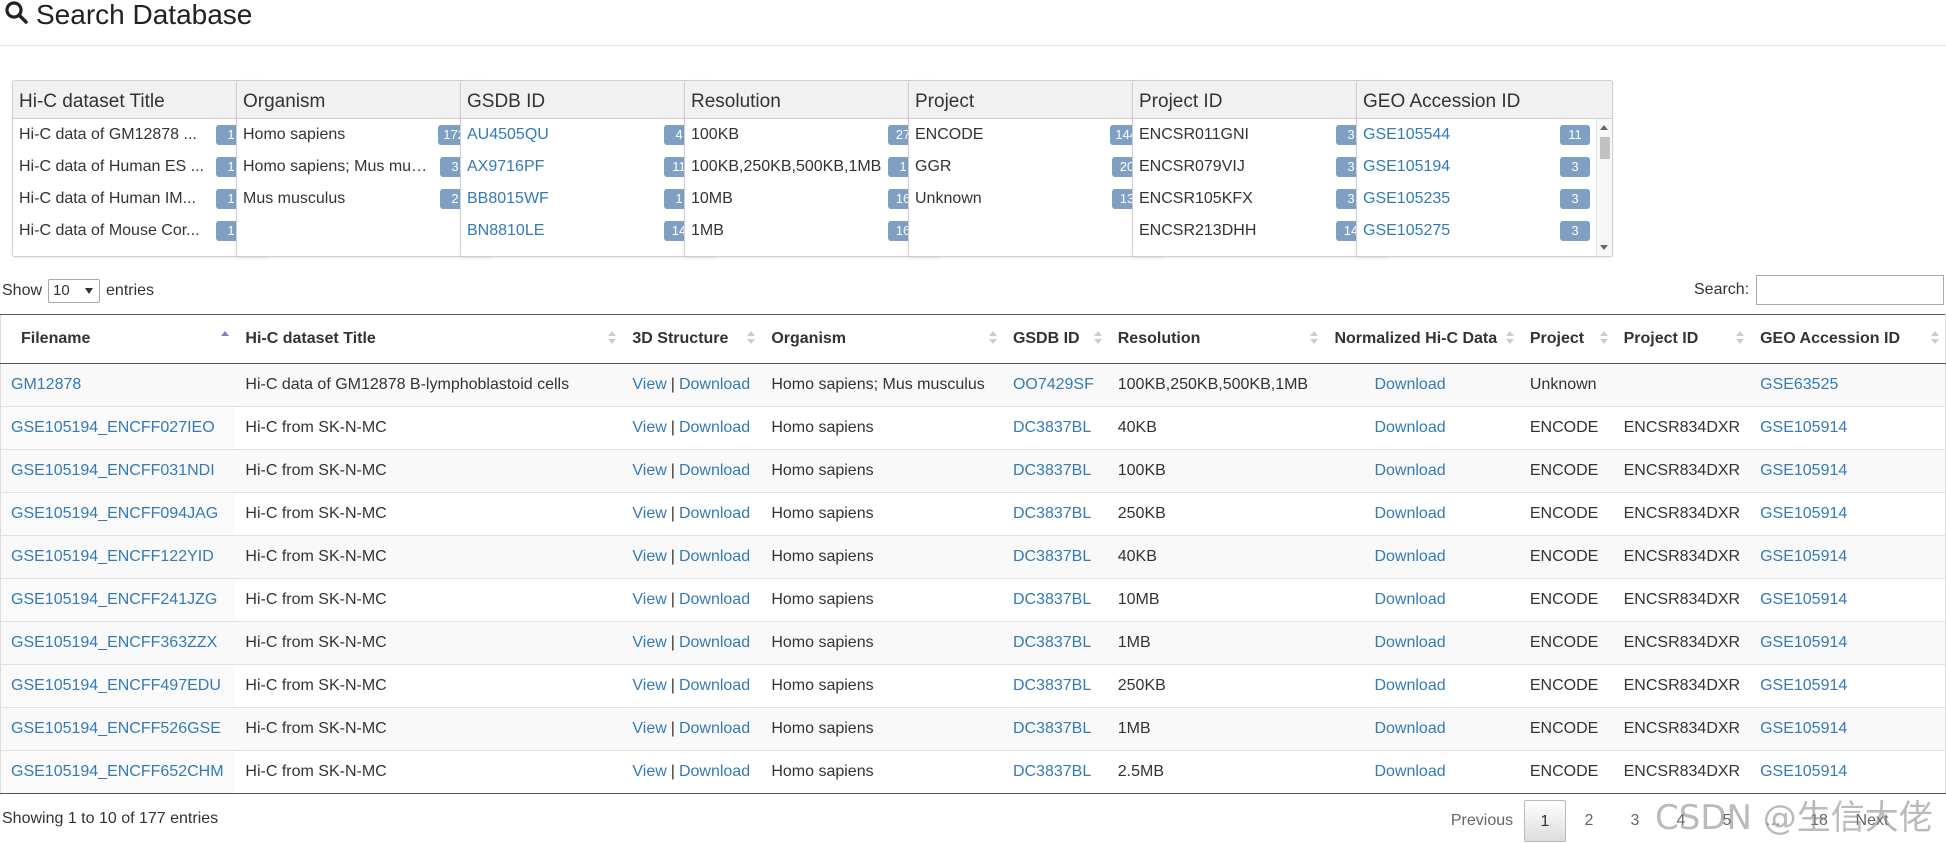  What do you see at coordinates (132, 167) in the screenshot?
I see `filter-option: Hi-C data of Human ES ... 1` at bounding box center [132, 167].